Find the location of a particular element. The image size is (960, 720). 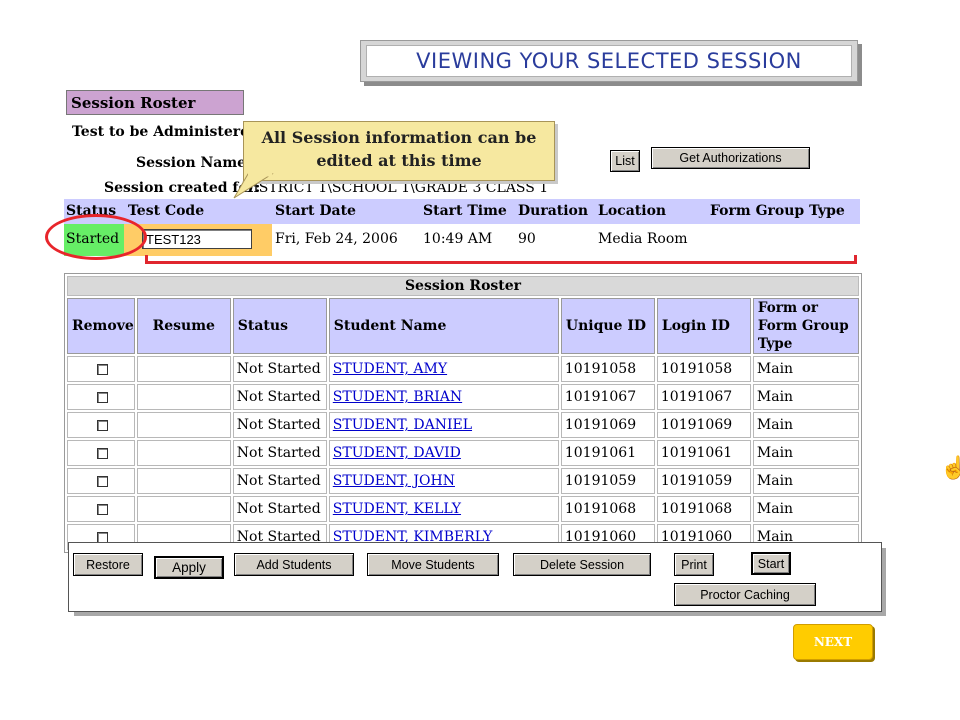

header-test-code: Test Code is located at coordinates (166, 211).